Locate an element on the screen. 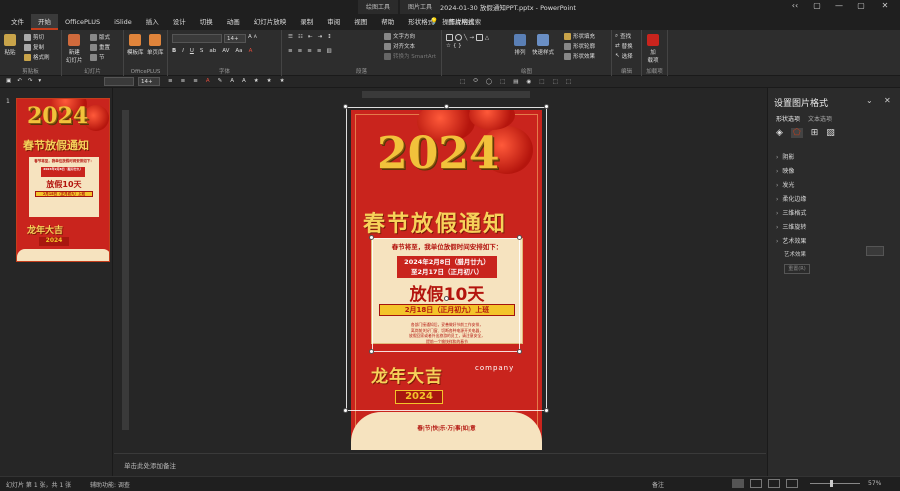 The image size is (900, 491). tab-file: 文件 is located at coordinates (17, 22).